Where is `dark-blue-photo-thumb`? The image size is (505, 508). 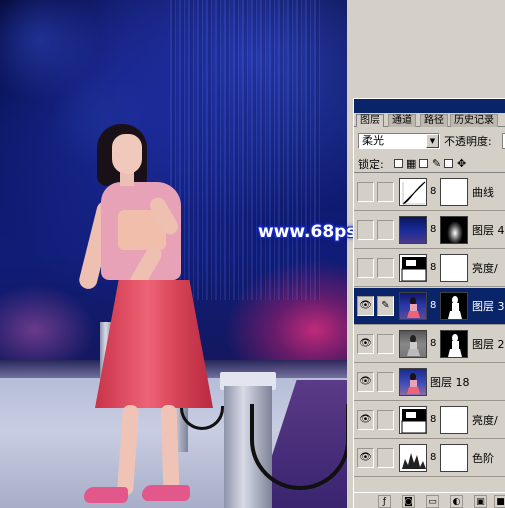 dark-blue-photo-thumb is located at coordinates (413, 230).